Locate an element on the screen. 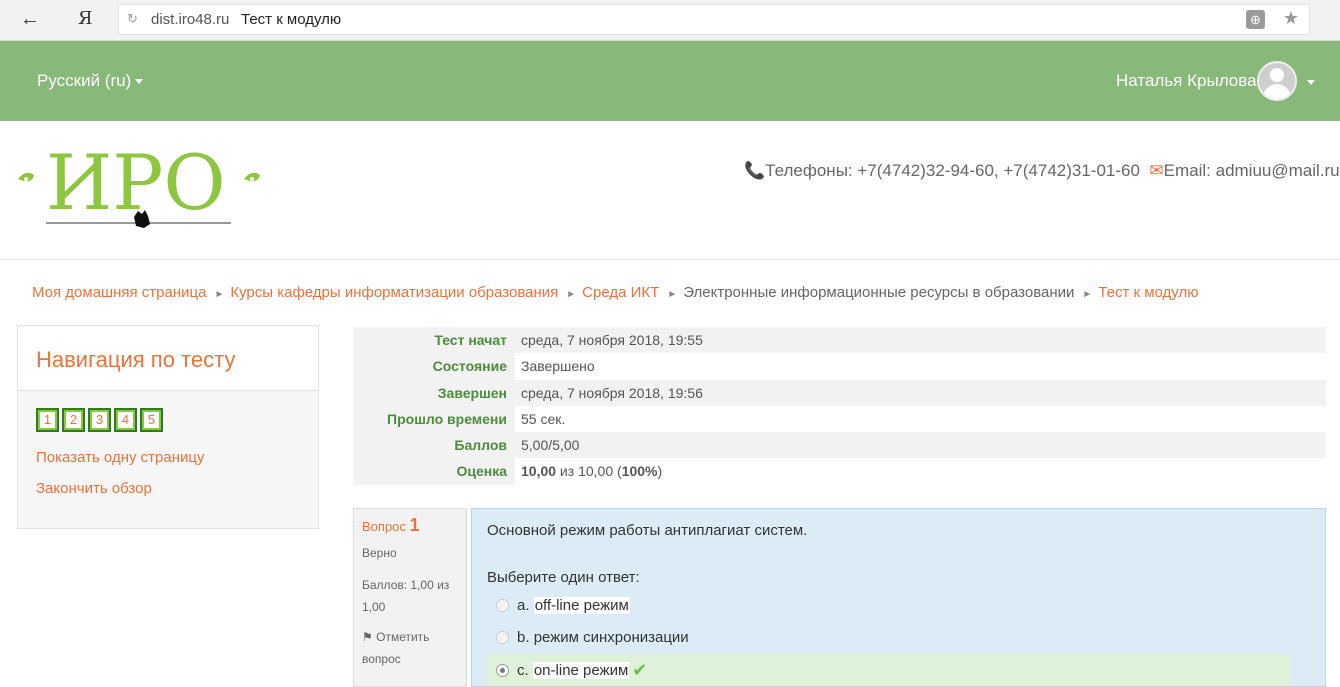 This screenshot has width=1340, height=687. table-row: Прошло времени 55 сек. is located at coordinates (839, 419).